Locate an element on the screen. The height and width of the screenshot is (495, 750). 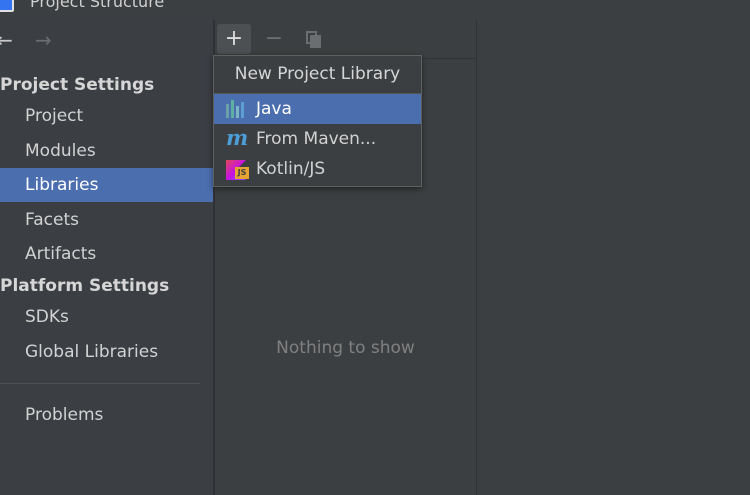
sidebar-item-sdks: SDKs is located at coordinates (106, 317).